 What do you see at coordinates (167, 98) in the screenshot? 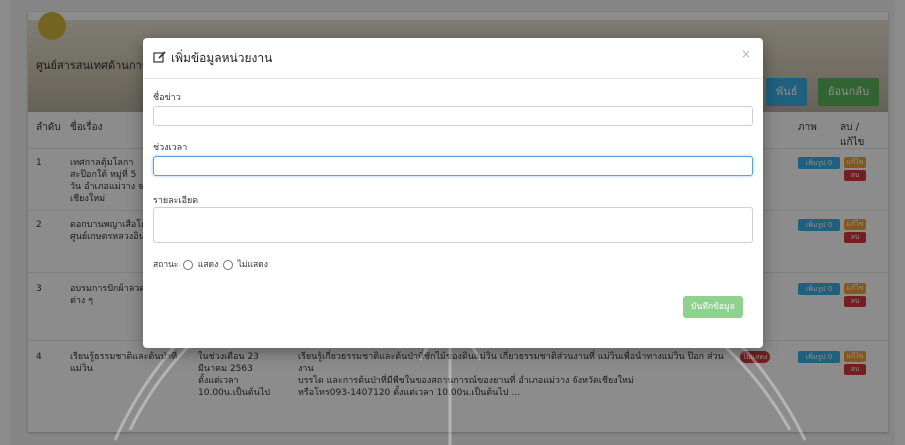
I see `title-field-label: ชื่อข่าว` at bounding box center [167, 98].